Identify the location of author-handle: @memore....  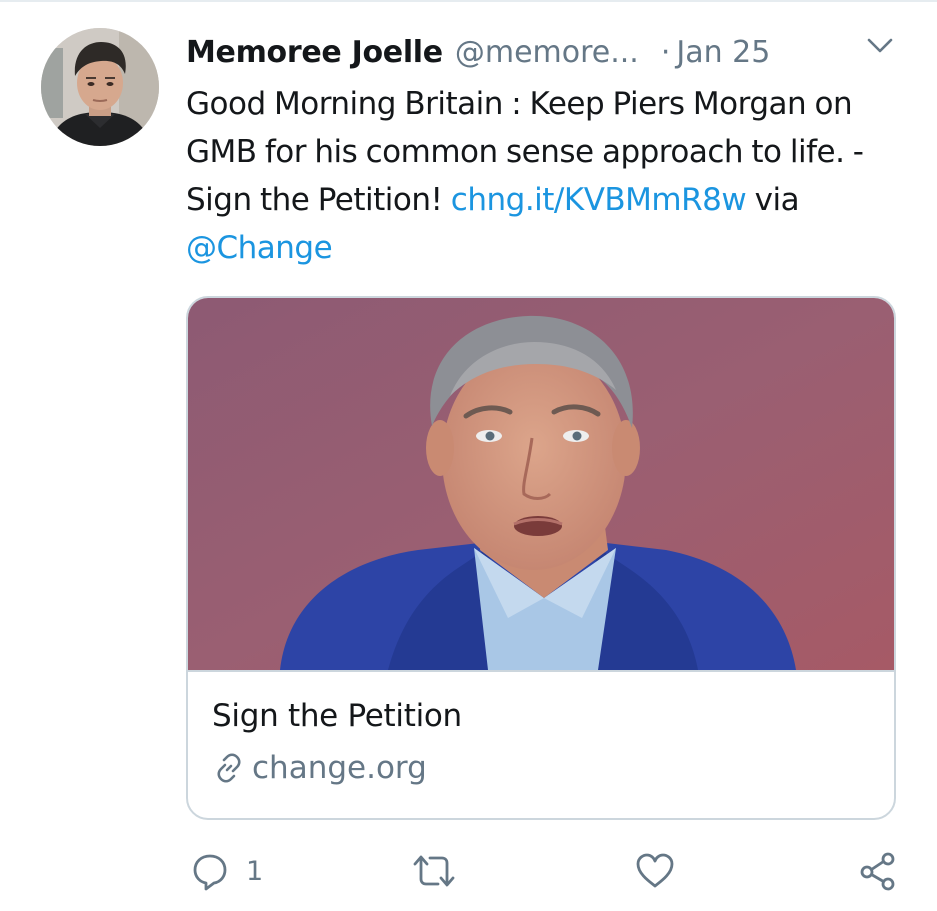
(547, 52).